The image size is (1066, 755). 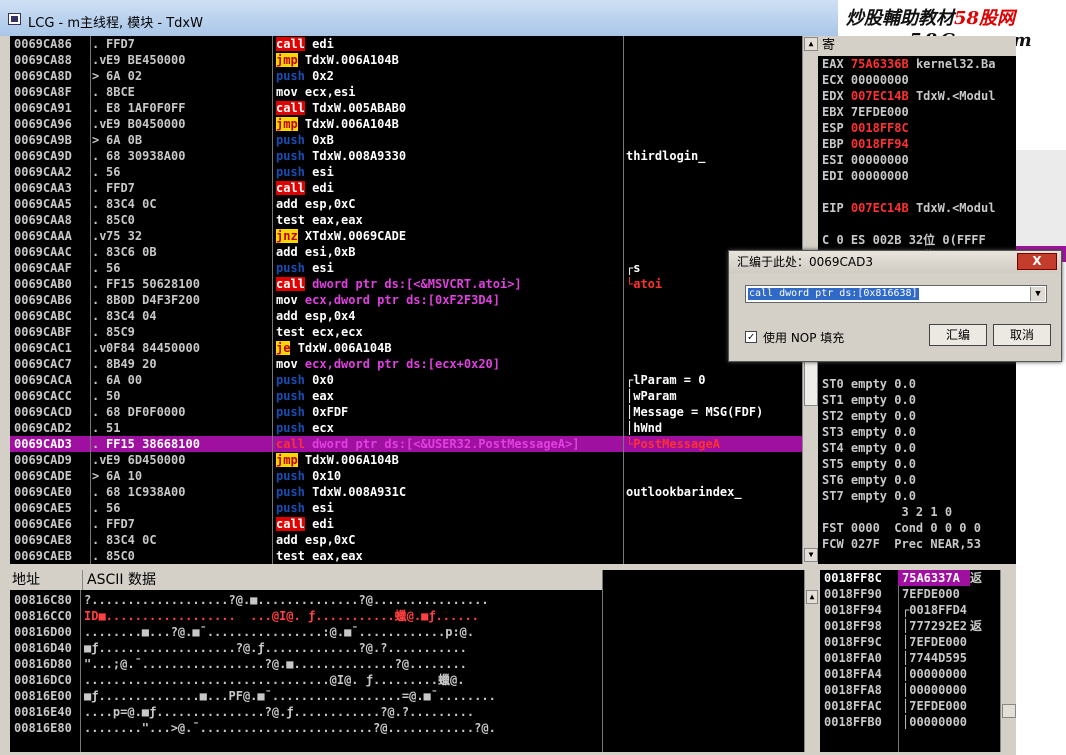 I want to click on dump-header-address: 地址, so click(x=26, y=580).